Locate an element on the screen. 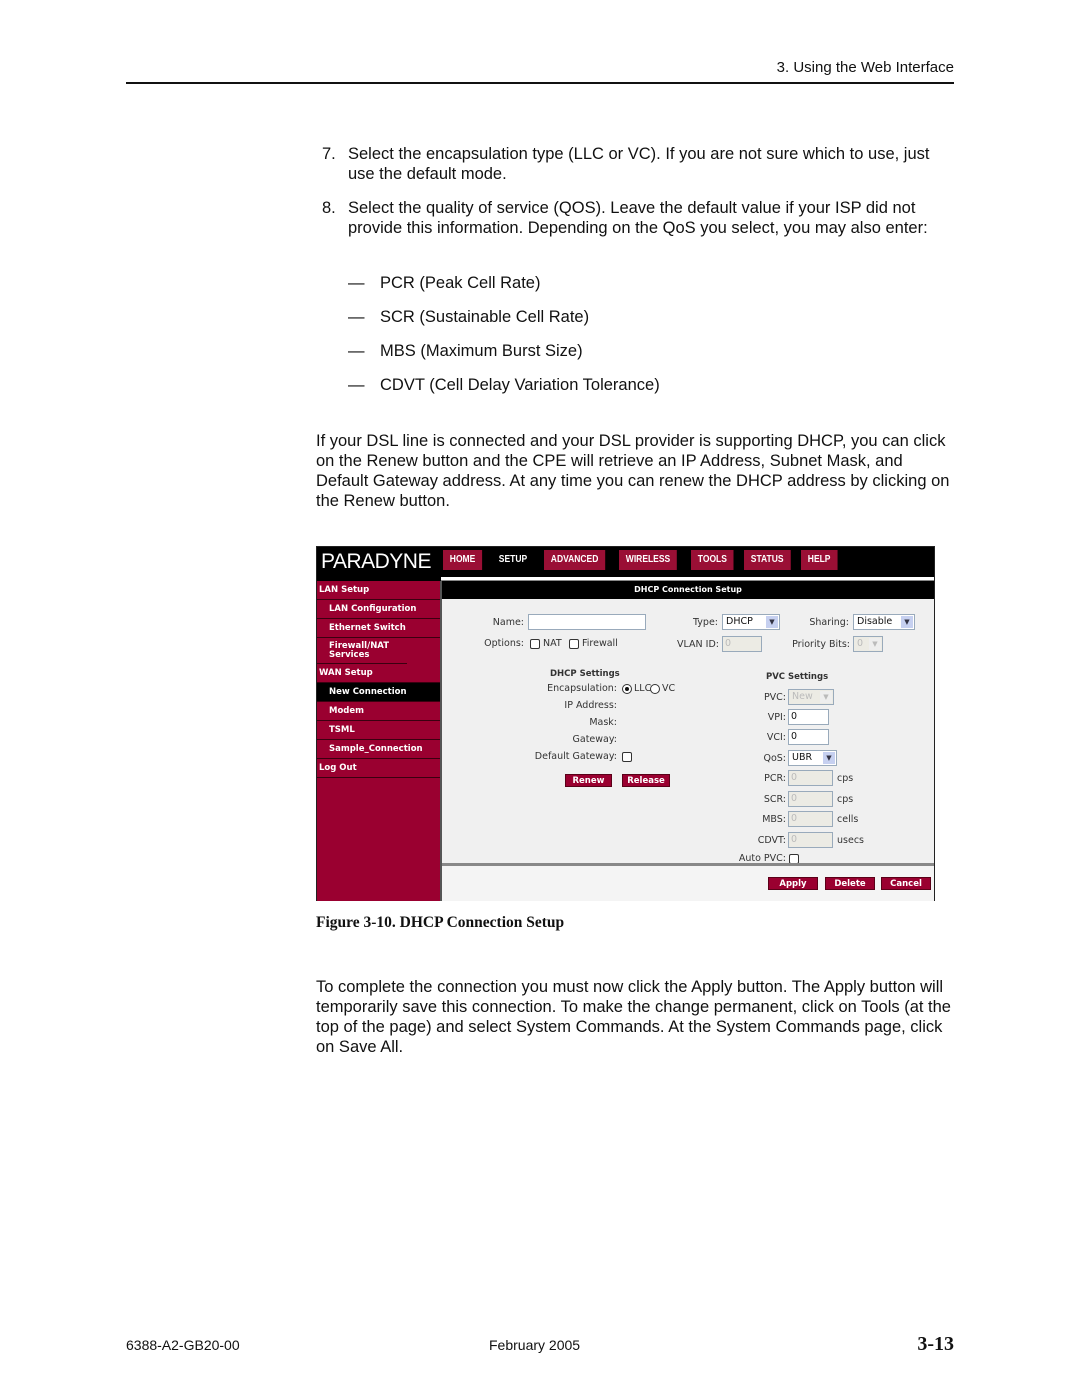  scr-unit: cps is located at coordinates (845, 799).